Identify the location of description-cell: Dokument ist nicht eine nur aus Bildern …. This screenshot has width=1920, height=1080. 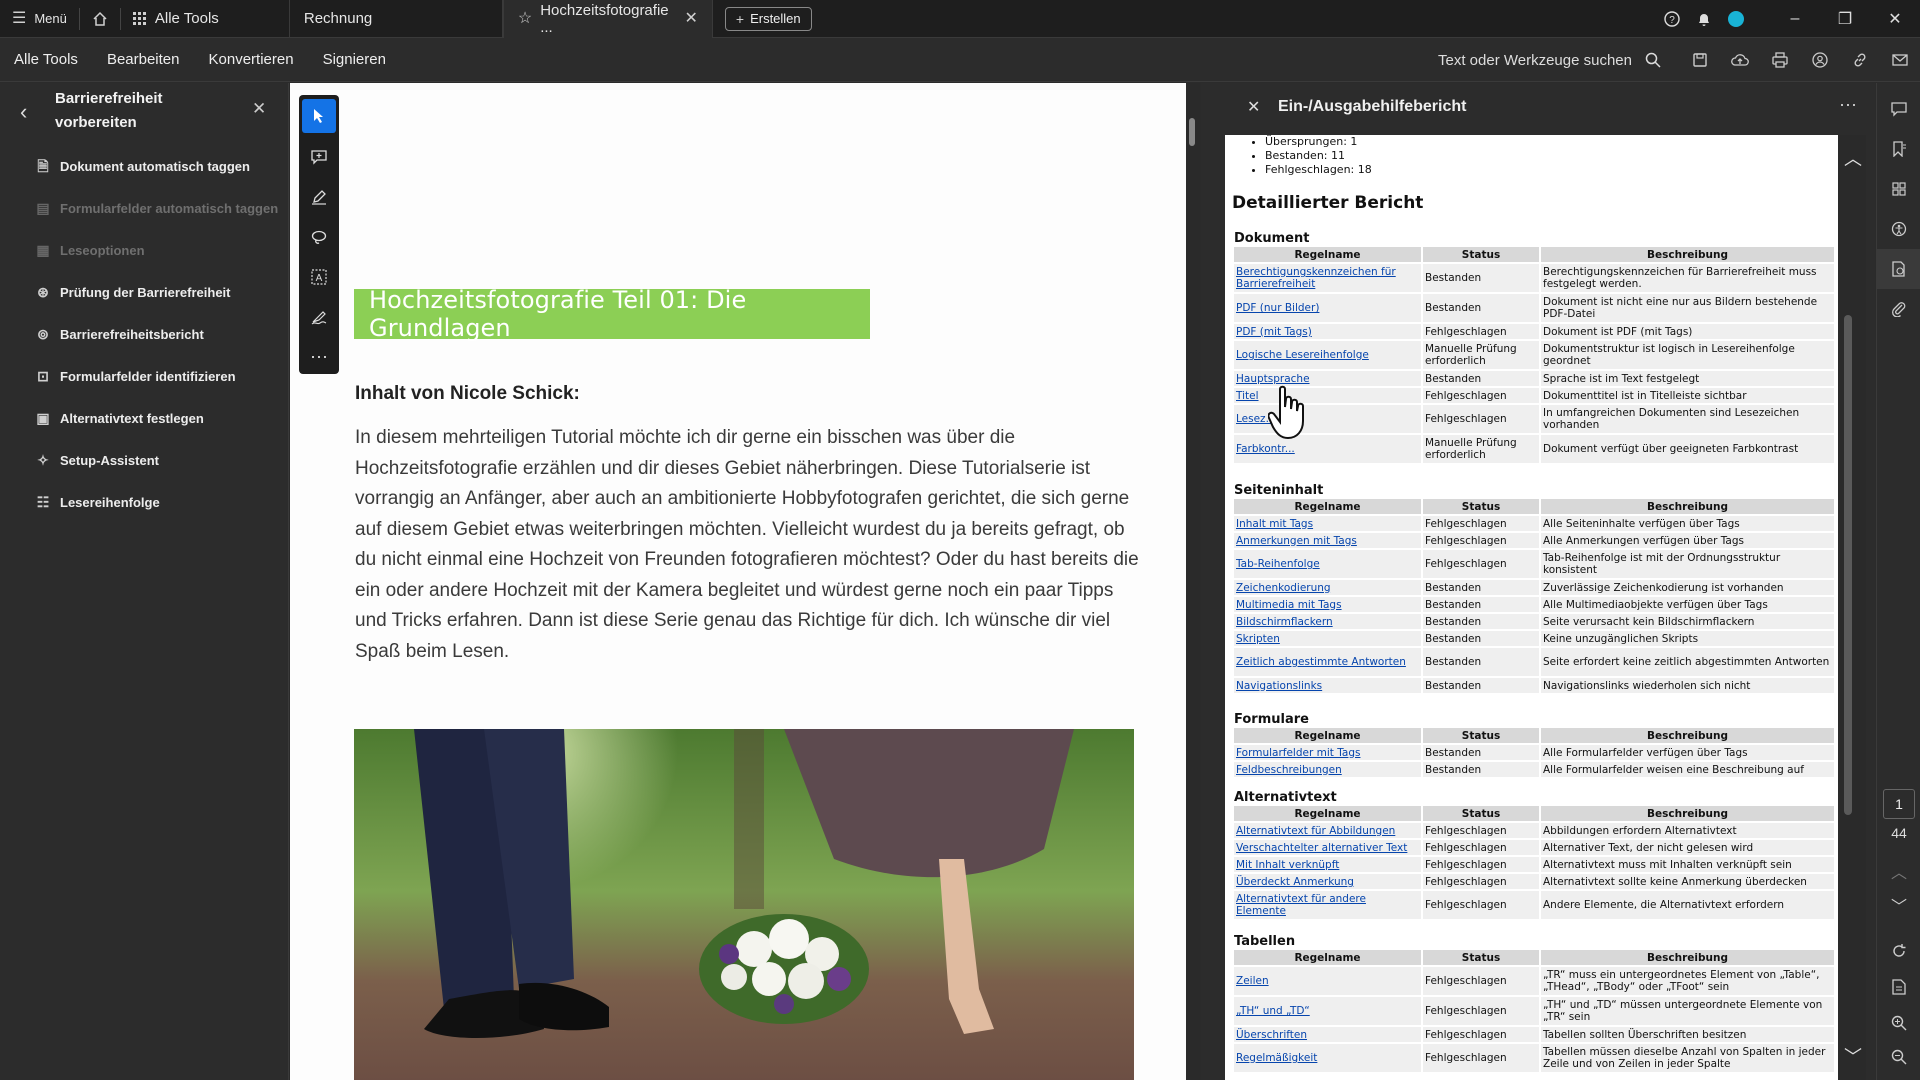
(1687, 308).